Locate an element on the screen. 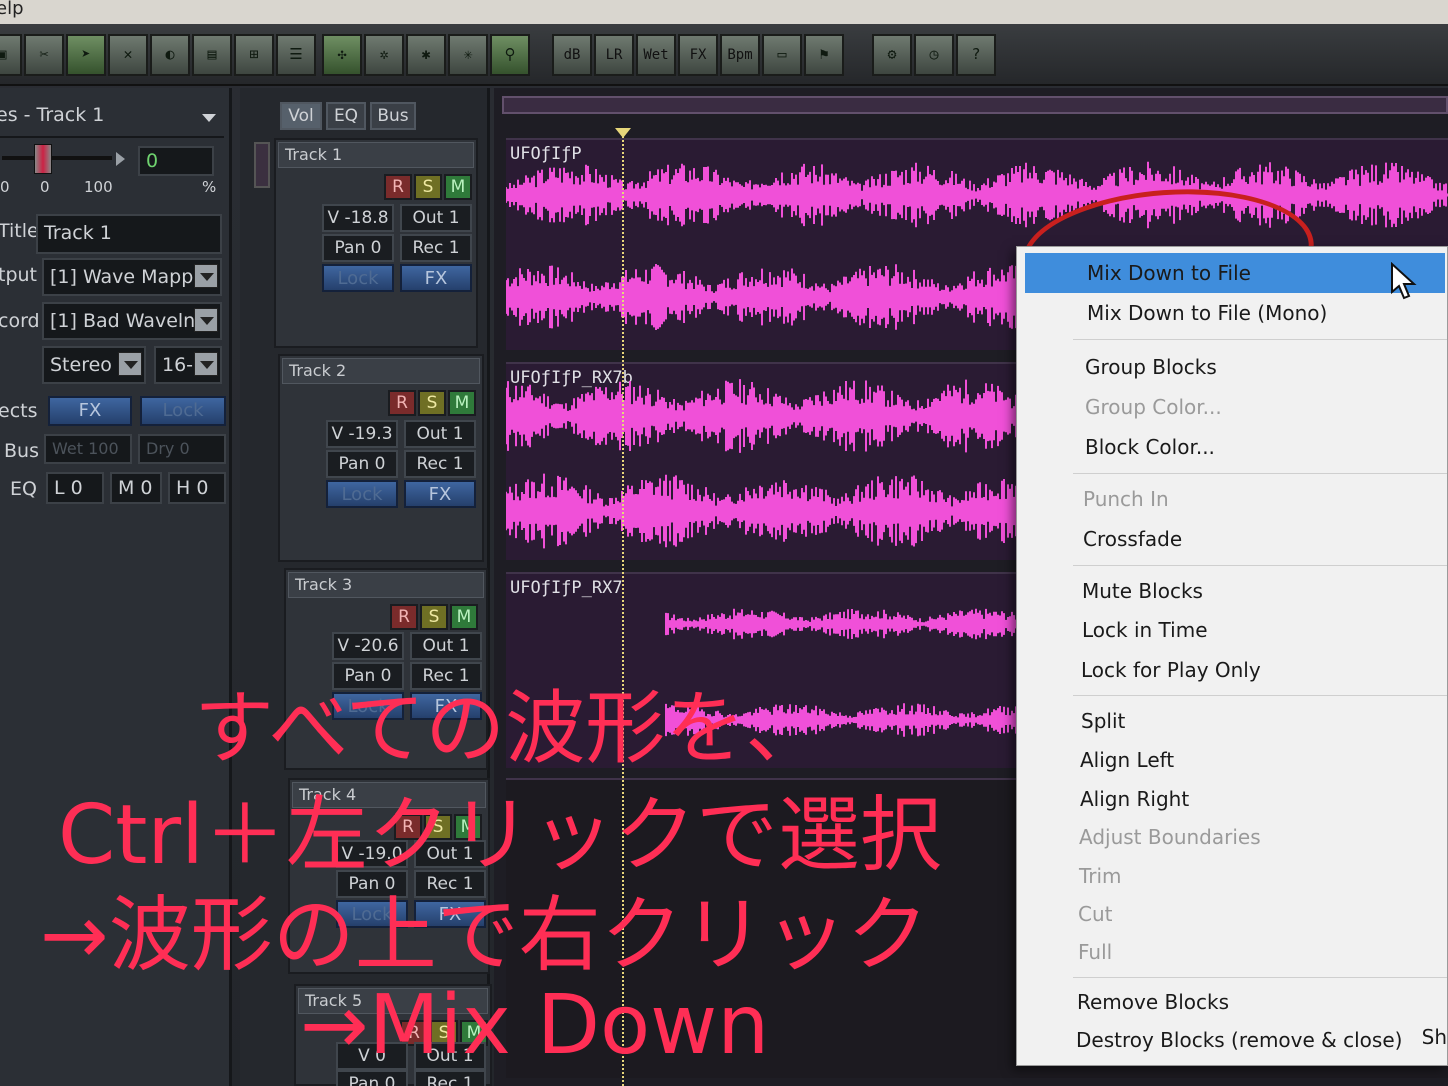 The height and width of the screenshot is (1086, 1448). db-icon: dB is located at coordinates (572, 55).